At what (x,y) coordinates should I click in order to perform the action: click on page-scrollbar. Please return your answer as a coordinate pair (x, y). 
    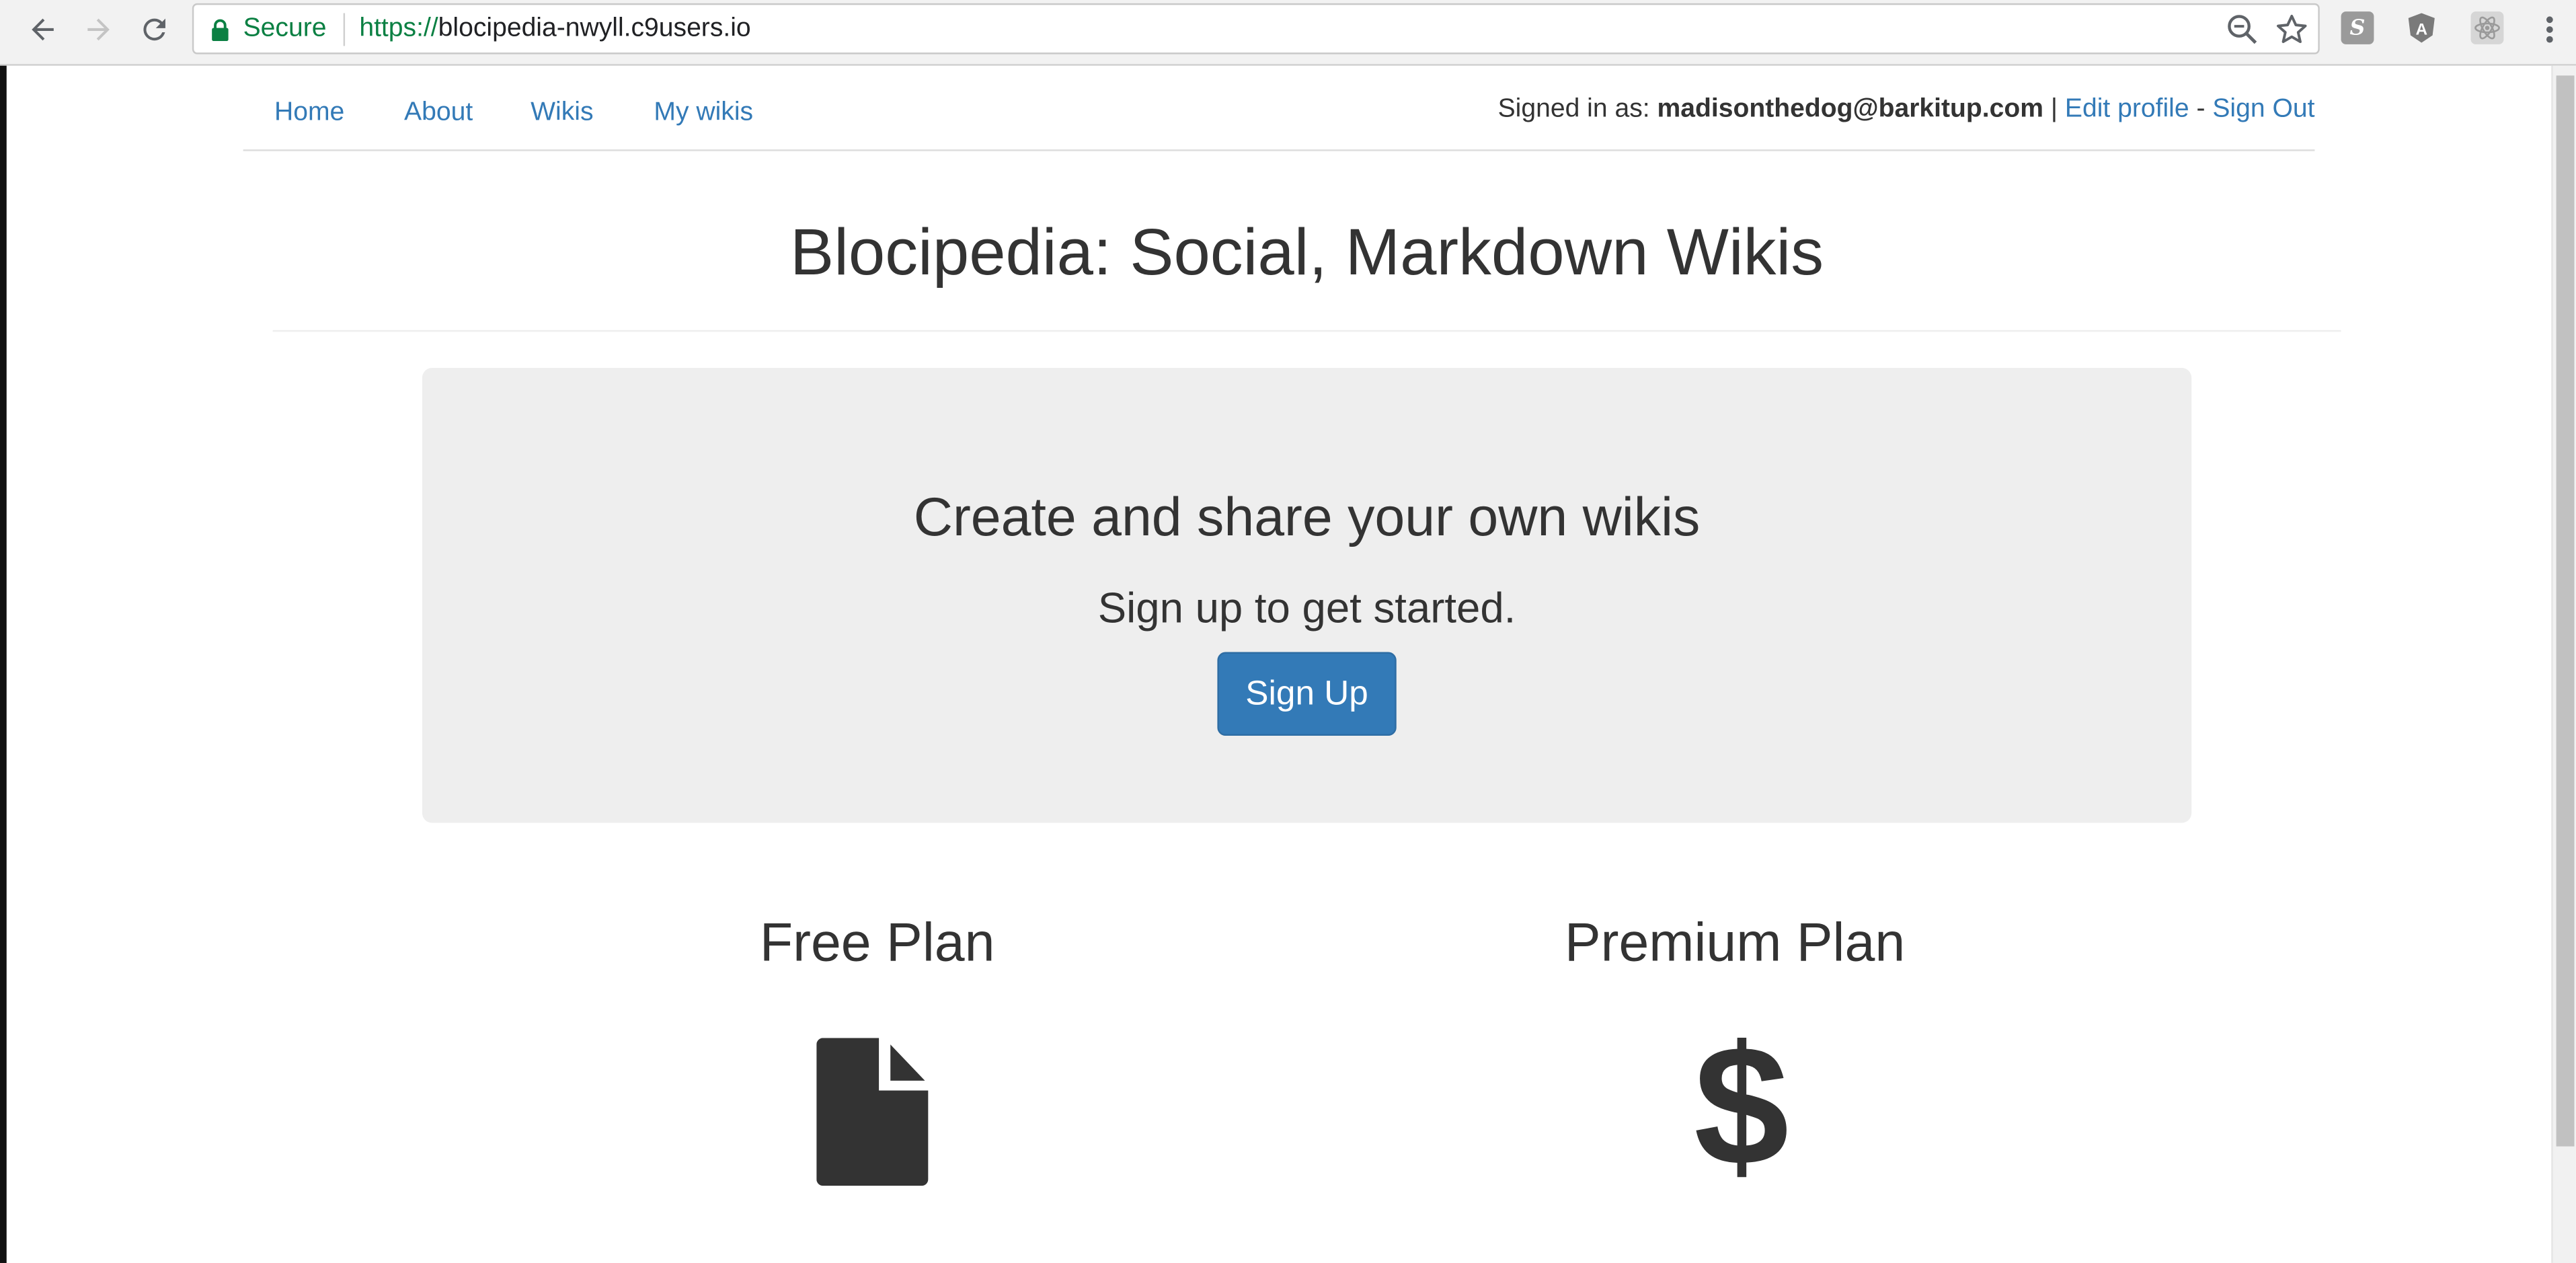
    Looking at the image, I should click on (2564, 664).